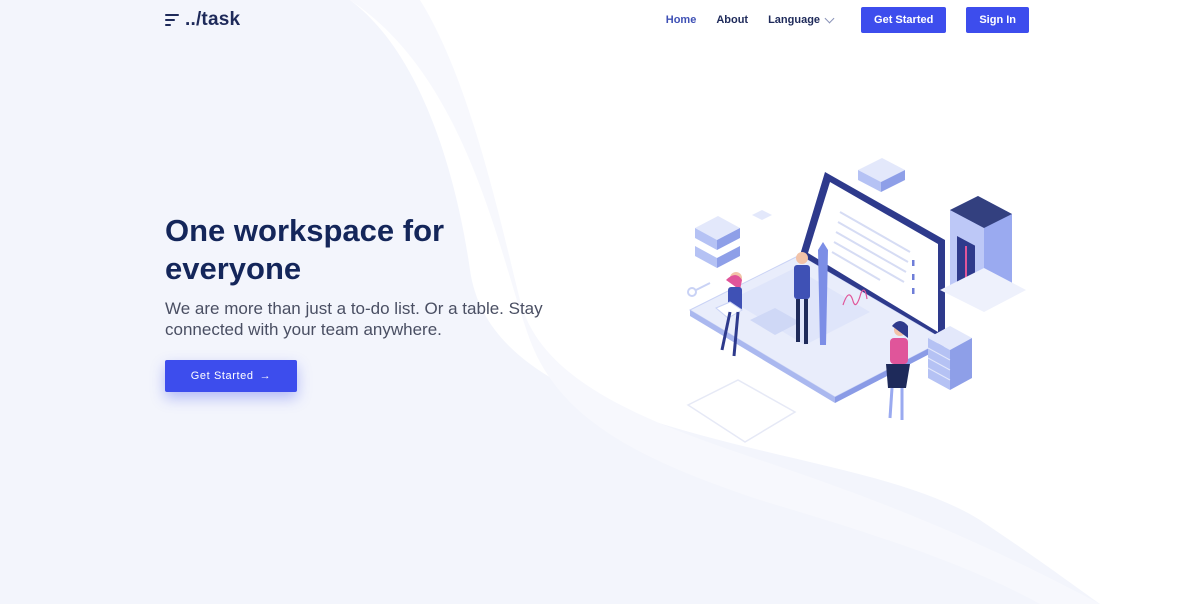 This screenshot has height=604, width=1196. I want to click on language-dropdown: Language, so click(801, 19).